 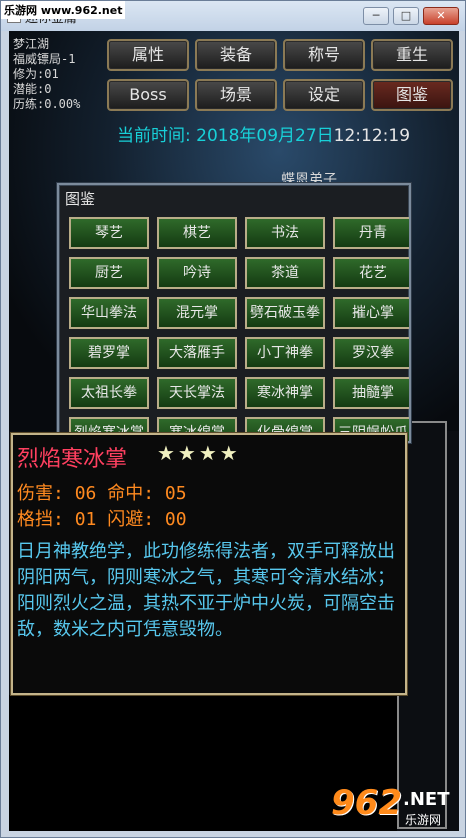 I want to click on damage-value: 06, so click(x=85, y=493).